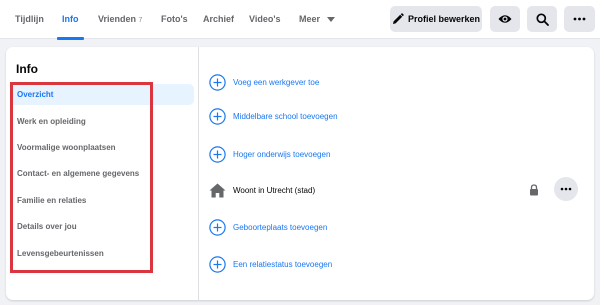 The image size is (600, 305). I want to click on sidebar-item-places-lived: Voormalige woonplaatsen, so click(102, 147).